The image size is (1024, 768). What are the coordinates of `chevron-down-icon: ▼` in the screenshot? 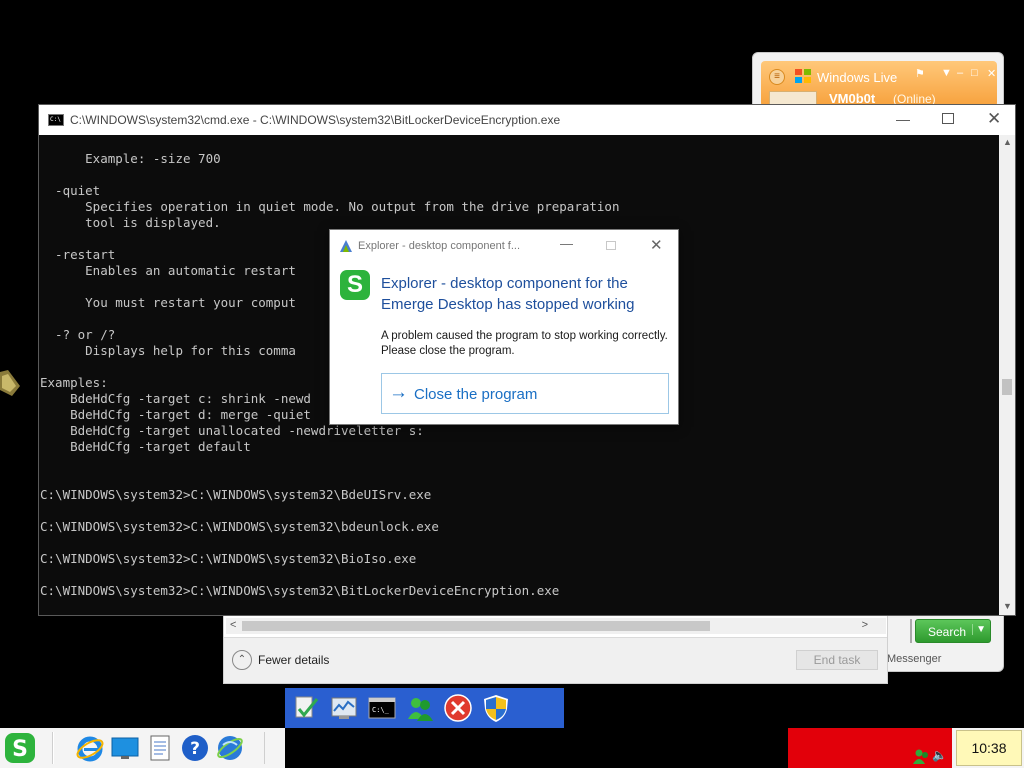 It's located at (979, 629).